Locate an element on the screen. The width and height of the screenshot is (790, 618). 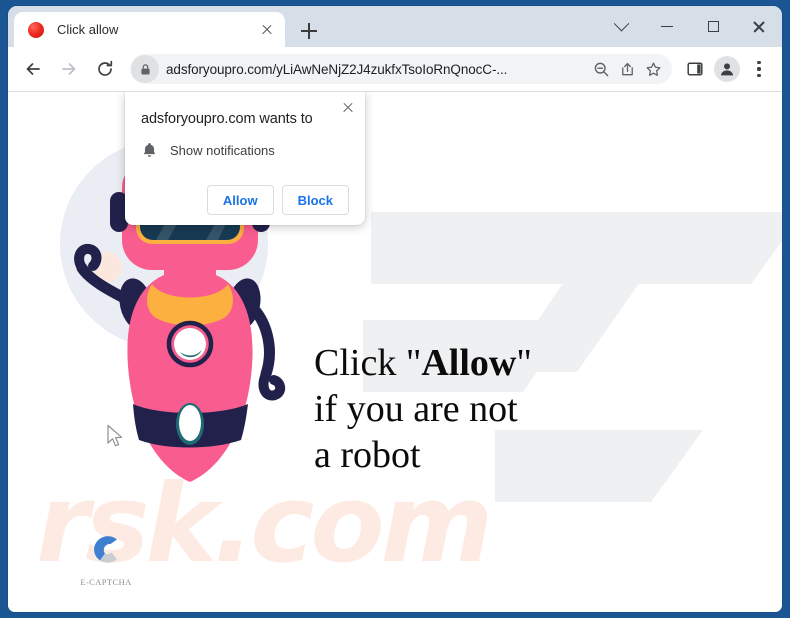
star-icon is located at coordinates (653, 69).